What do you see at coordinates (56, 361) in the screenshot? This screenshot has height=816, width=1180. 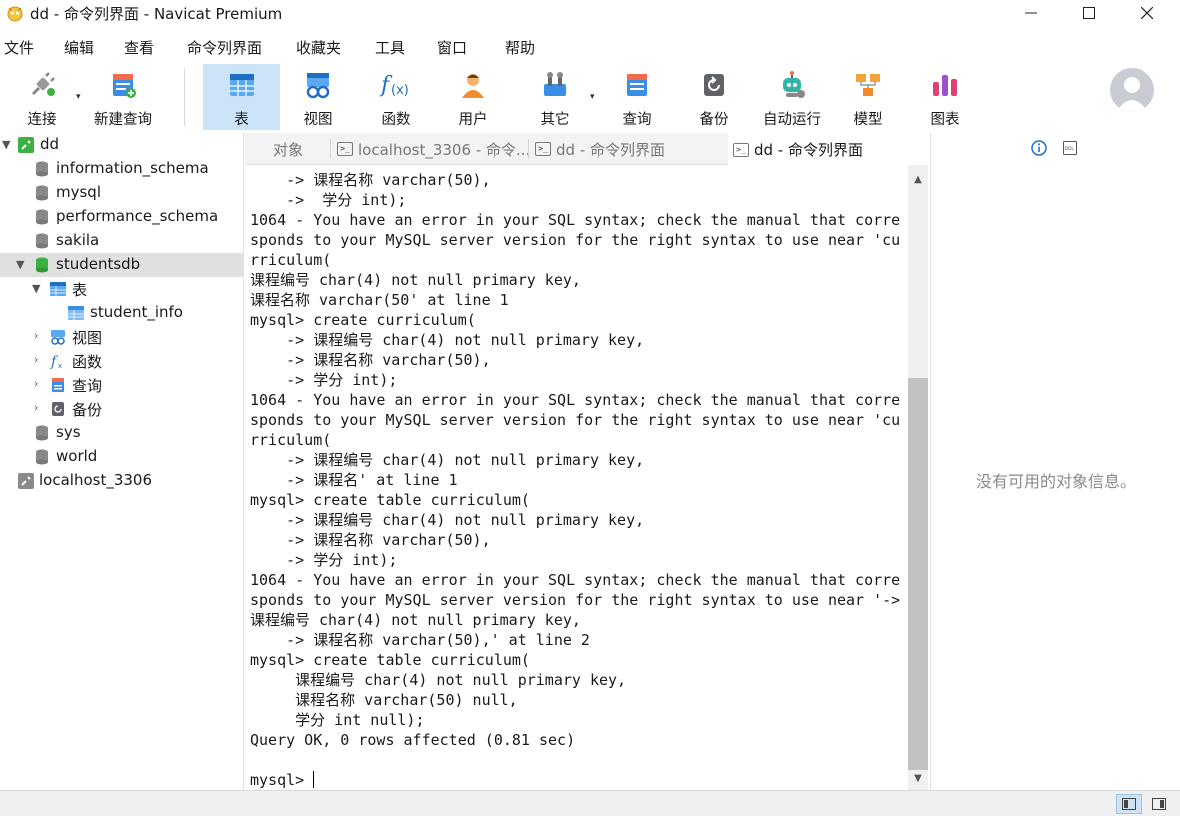 I see `function-icon: fx` at bounding box center [56, 361].